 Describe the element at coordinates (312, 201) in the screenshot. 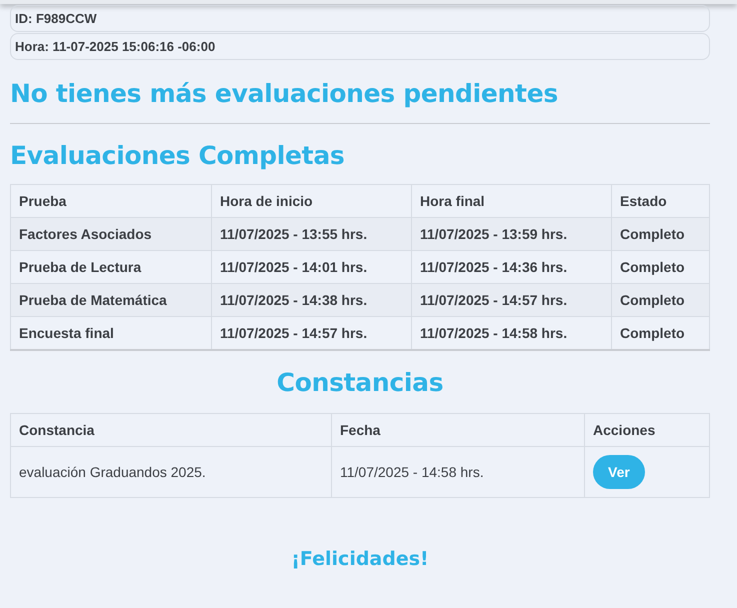

I see `column-header: Hora de inicio` at that location.